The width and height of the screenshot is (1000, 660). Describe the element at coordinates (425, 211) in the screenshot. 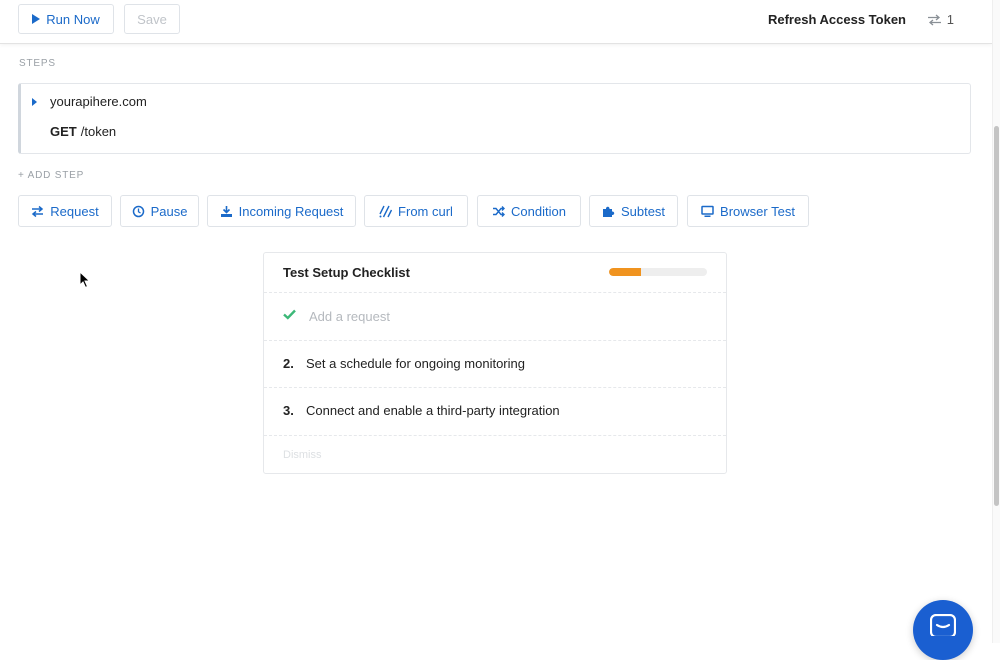

I see `from-curl-label: From curl` at that location.